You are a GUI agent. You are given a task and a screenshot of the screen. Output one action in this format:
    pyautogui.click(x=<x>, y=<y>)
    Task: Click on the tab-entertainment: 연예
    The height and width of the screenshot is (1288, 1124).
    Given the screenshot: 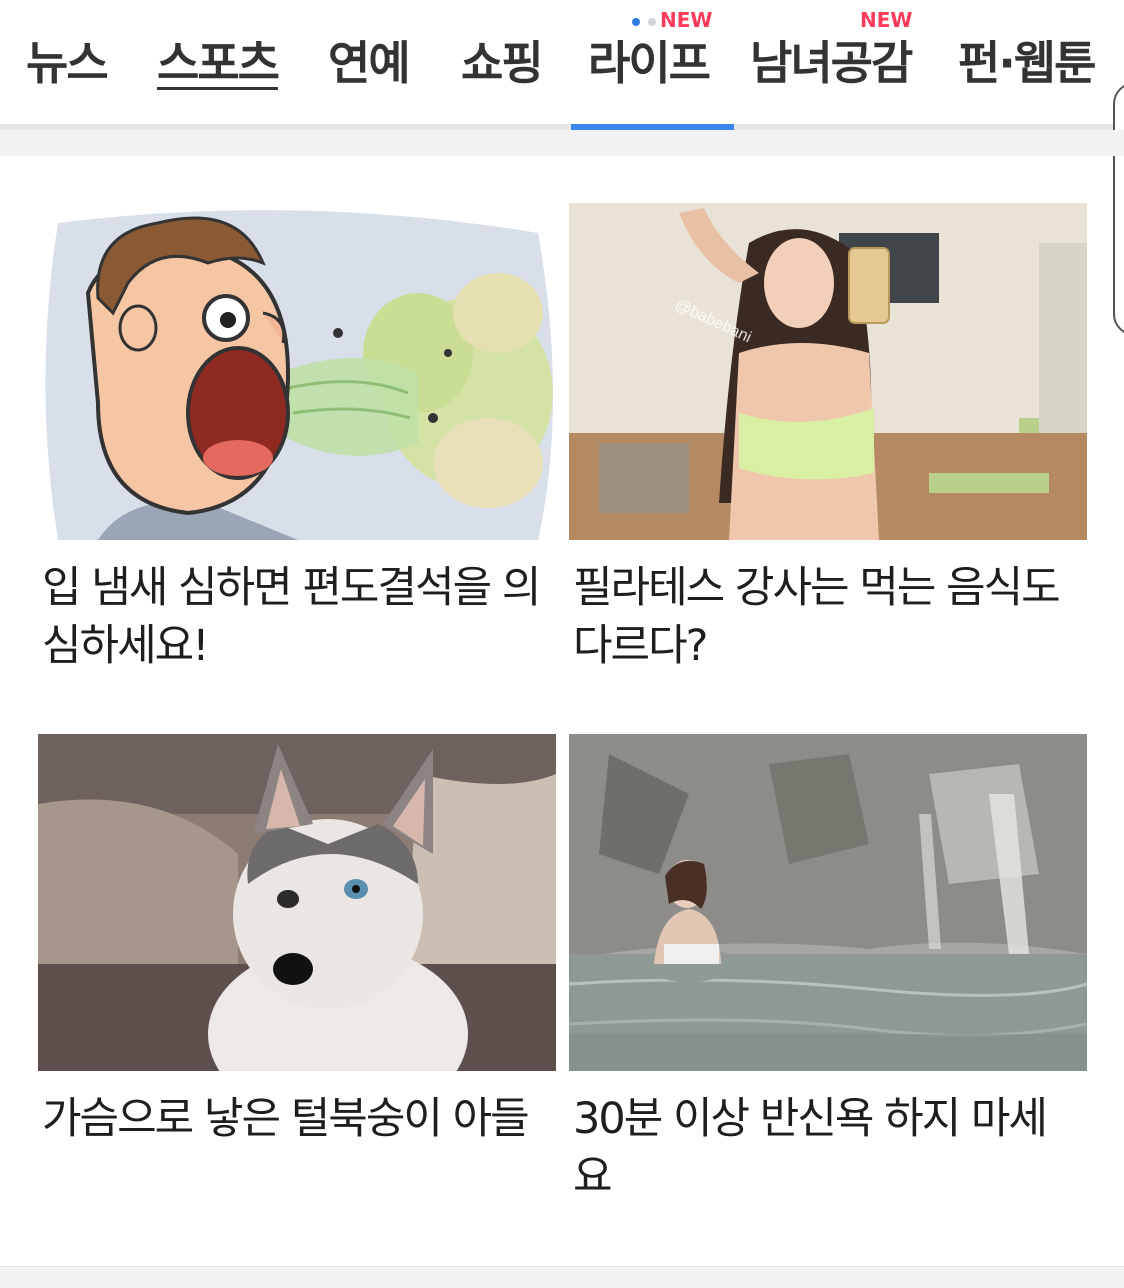 What is the action you would take?
    pyautogui.click(x=369, y=65)
    